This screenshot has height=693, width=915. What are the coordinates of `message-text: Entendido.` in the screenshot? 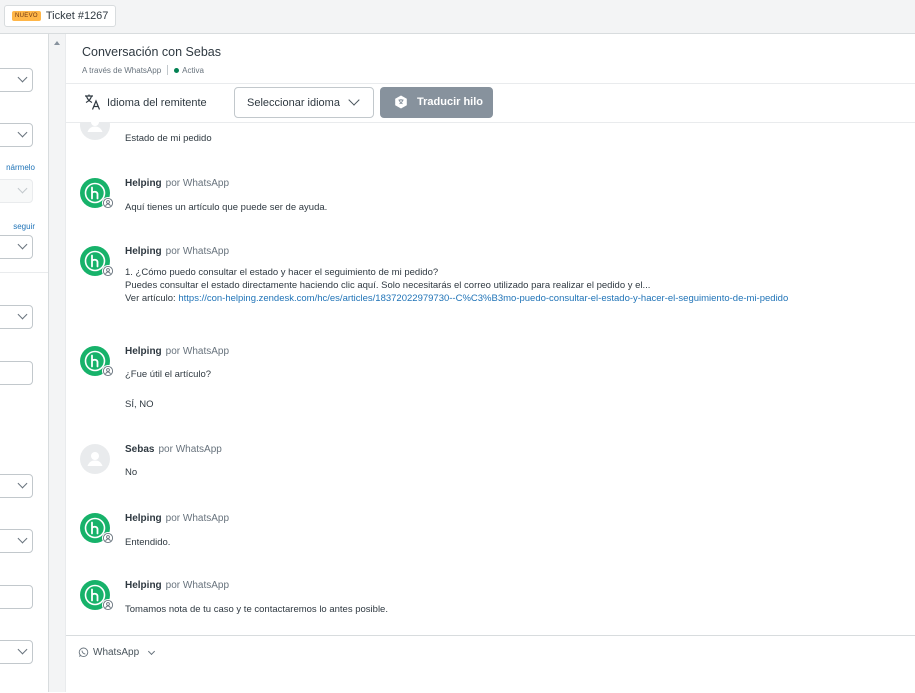 It's located at (148, 542).